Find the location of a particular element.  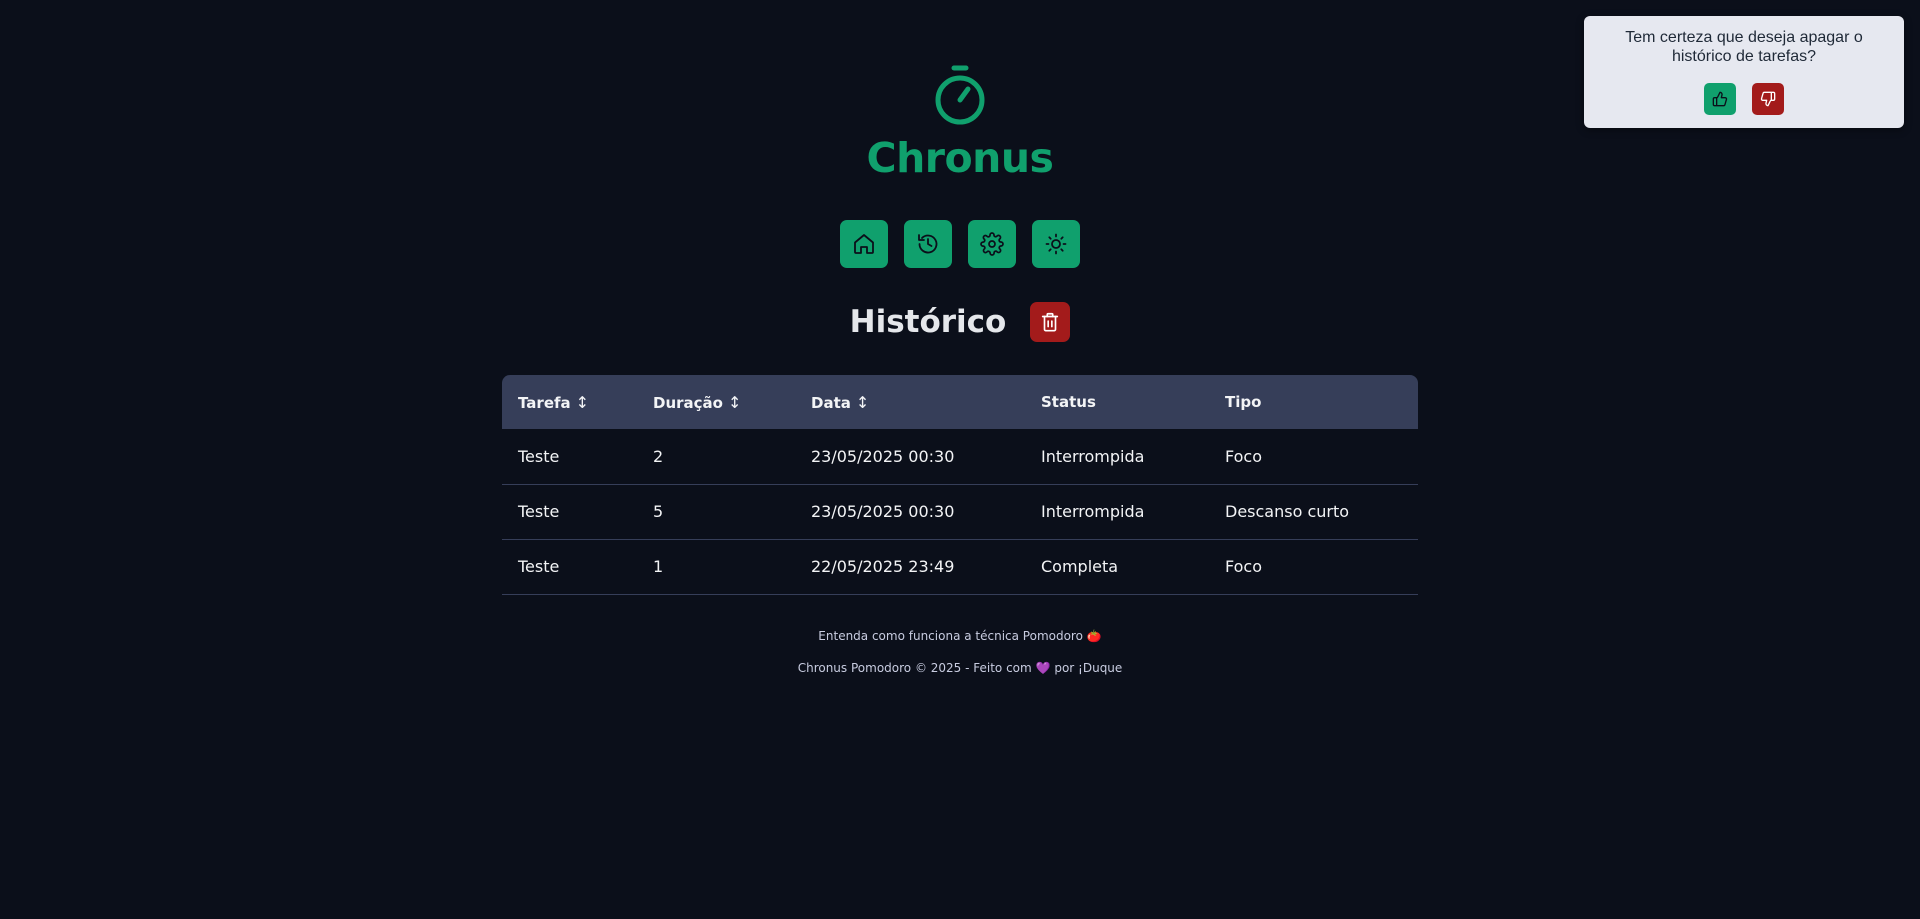

history-button is located at coordinates (928, 244).